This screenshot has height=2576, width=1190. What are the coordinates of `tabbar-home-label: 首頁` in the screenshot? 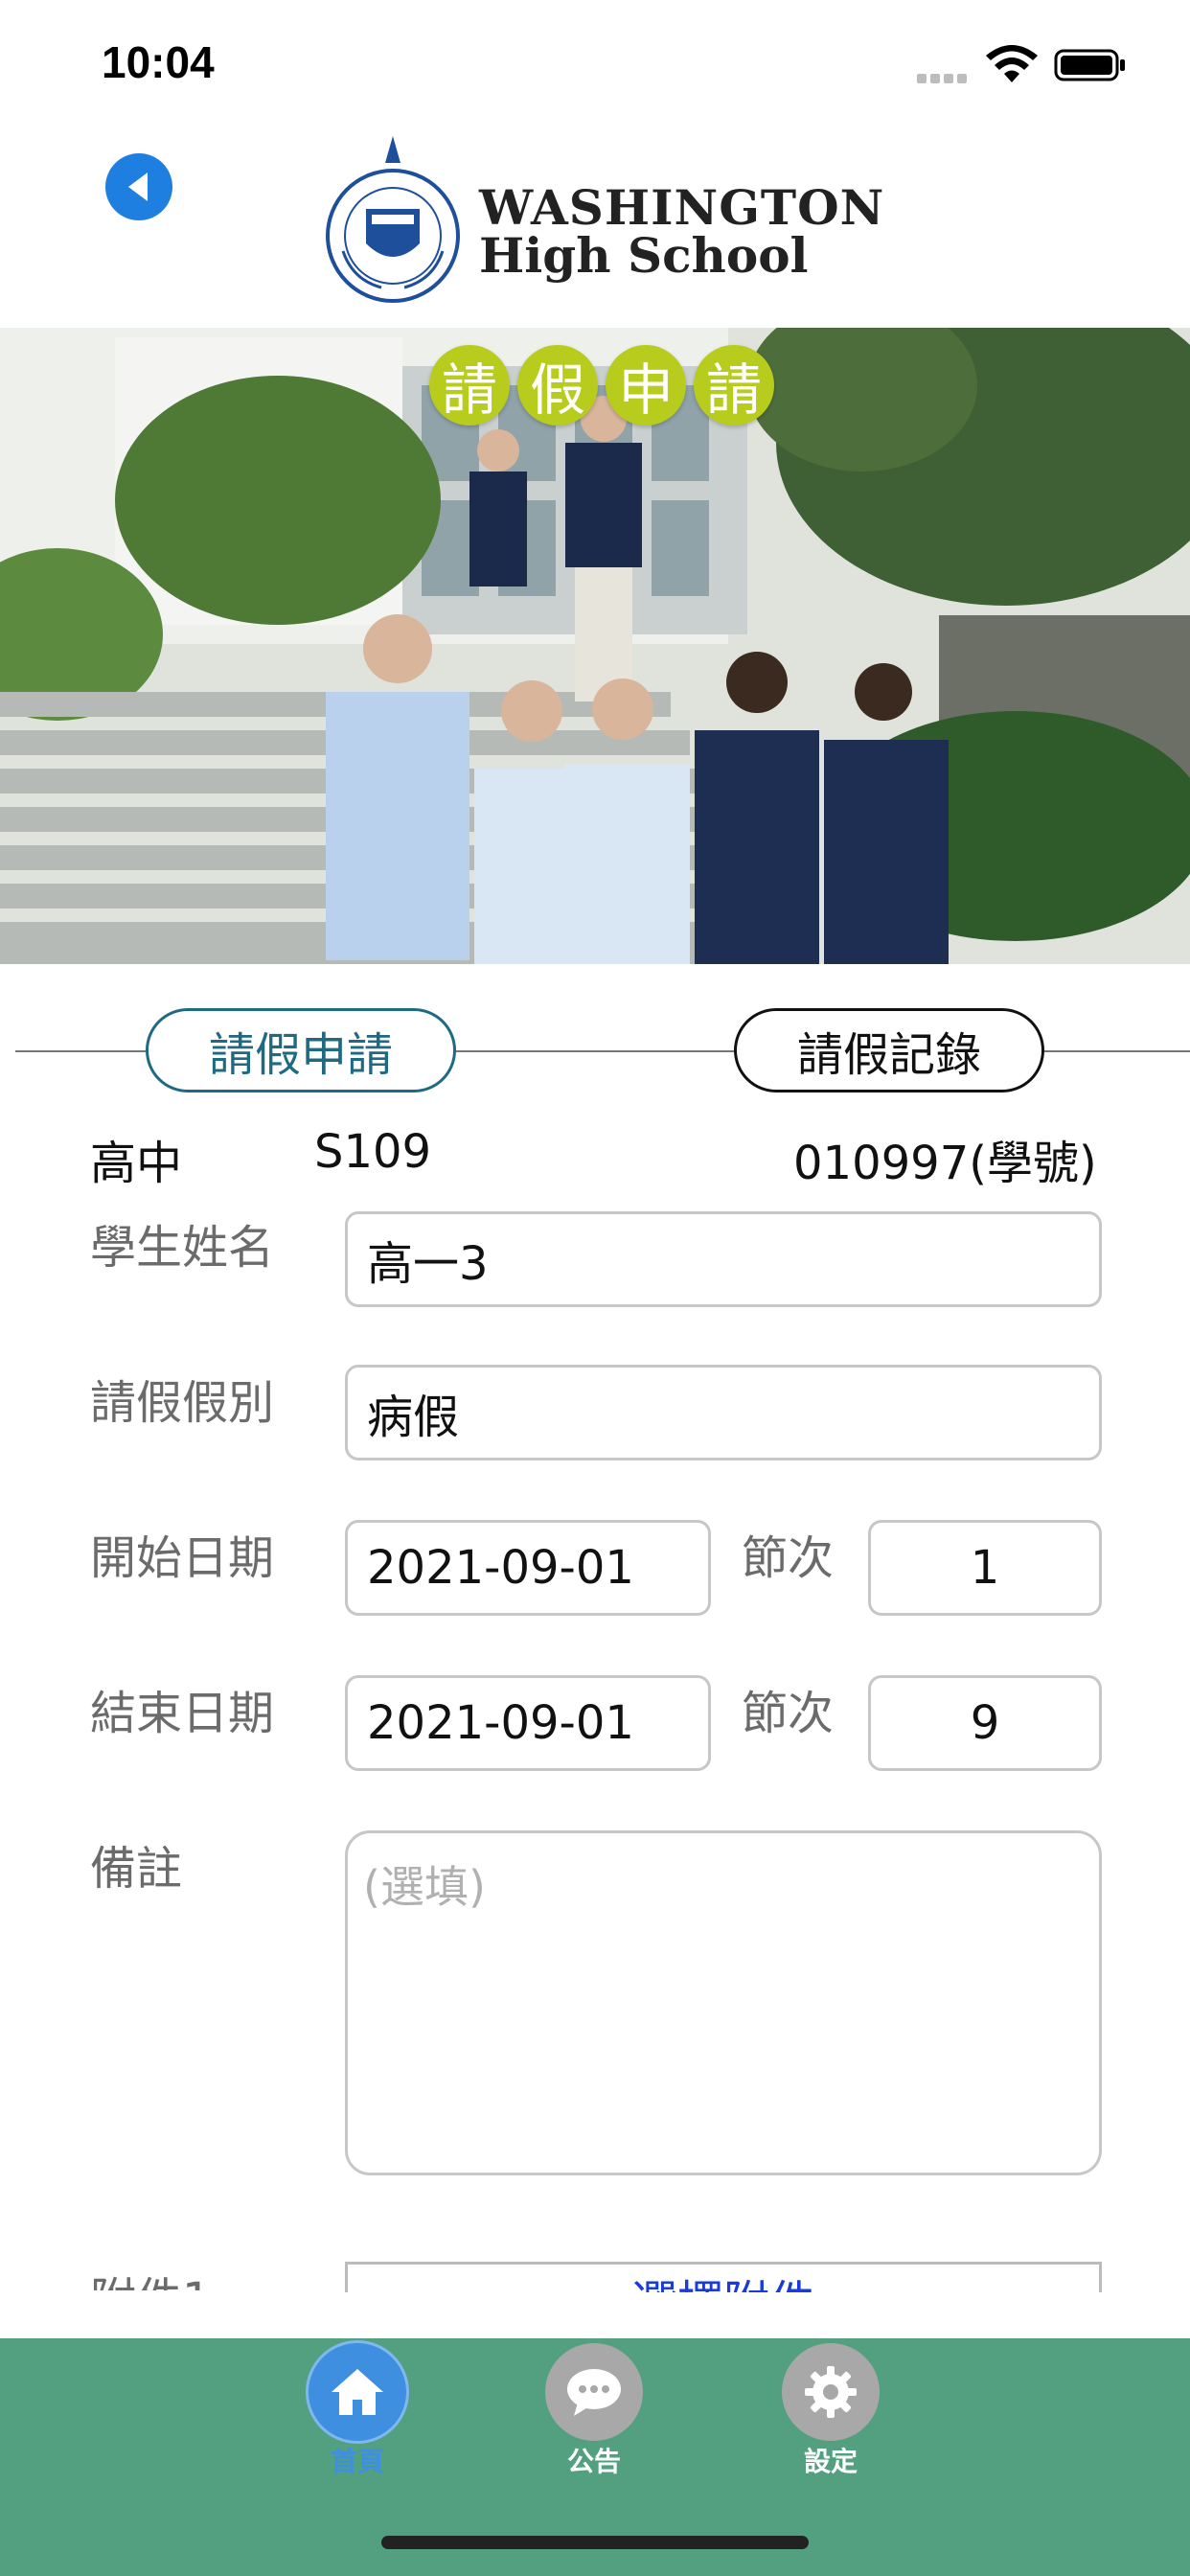 It's located at (357, 2461).